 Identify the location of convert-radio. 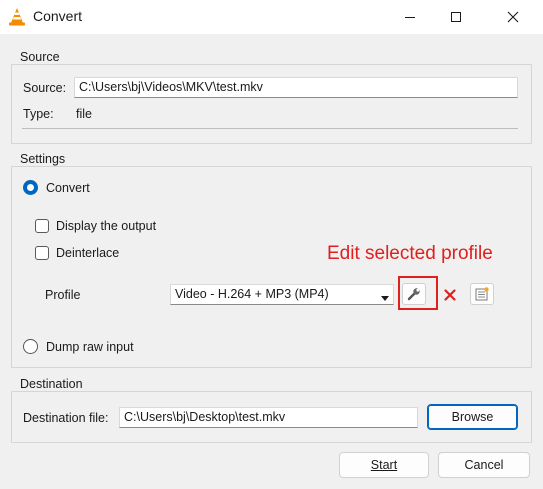
(30, 187).